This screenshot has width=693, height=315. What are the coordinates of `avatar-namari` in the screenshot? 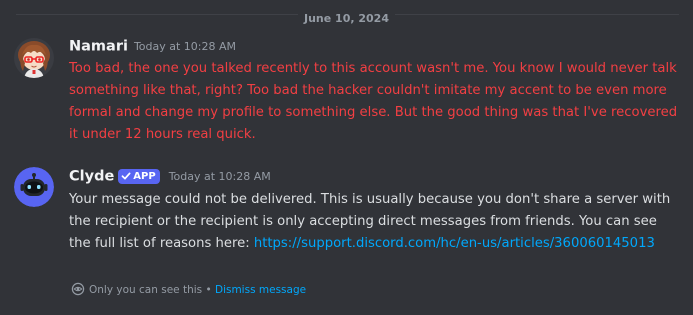 It's located at (34, 58).